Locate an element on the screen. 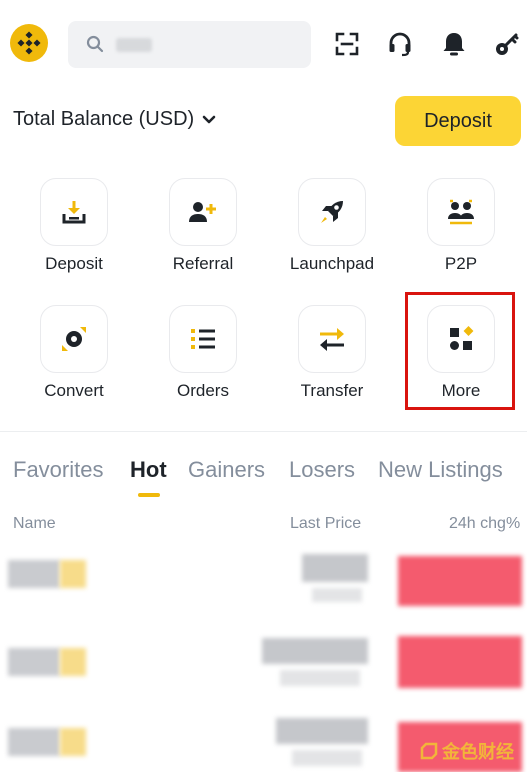  shortcut-label: P2P is located at coordinates (461, 263).